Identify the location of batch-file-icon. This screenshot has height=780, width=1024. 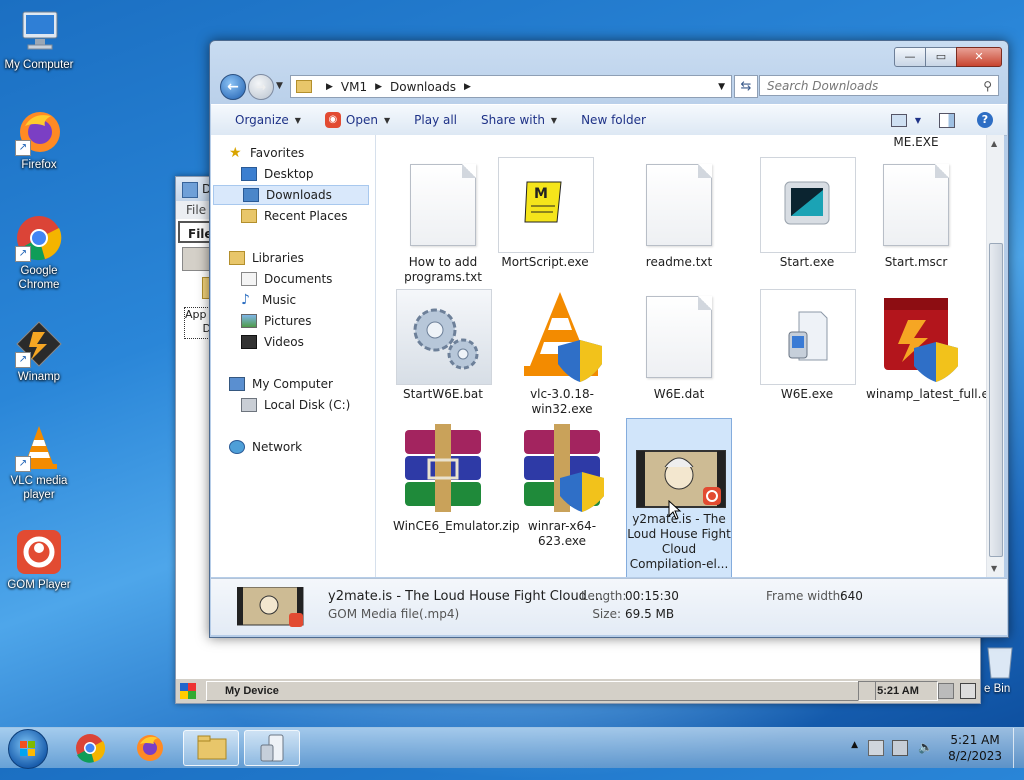
(443, 336).